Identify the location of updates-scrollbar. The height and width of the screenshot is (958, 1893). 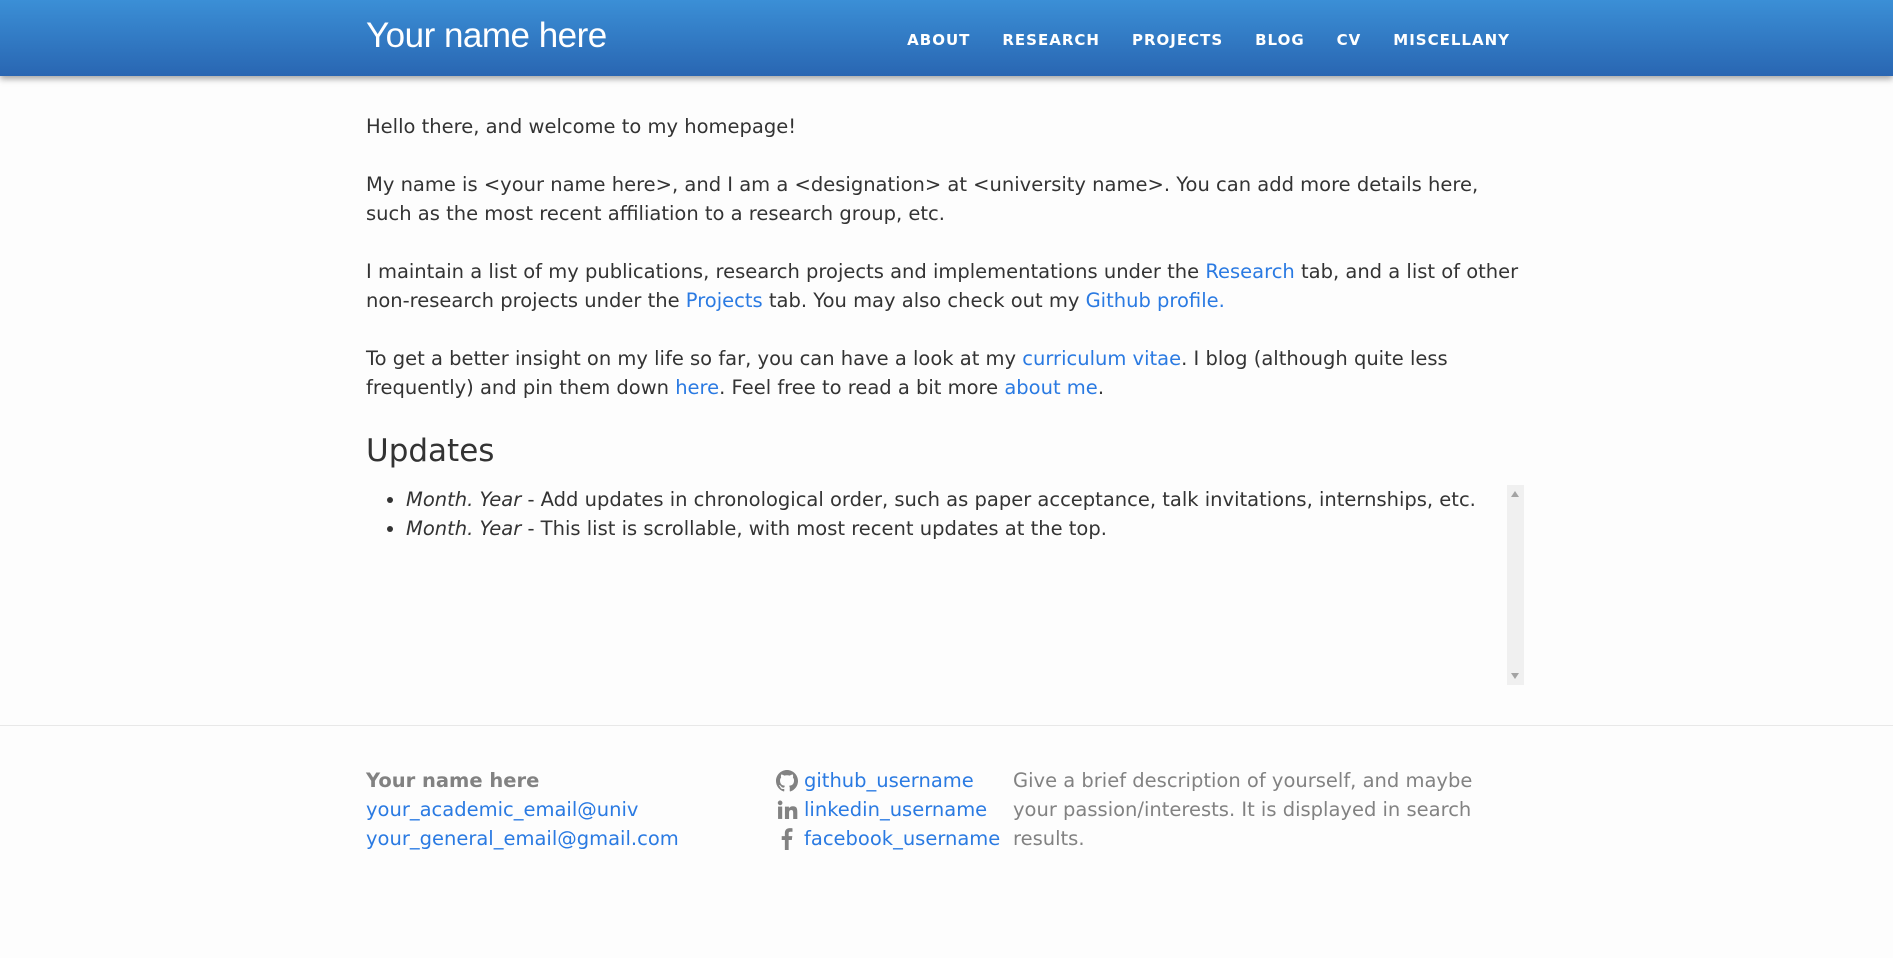
(1515, 585).